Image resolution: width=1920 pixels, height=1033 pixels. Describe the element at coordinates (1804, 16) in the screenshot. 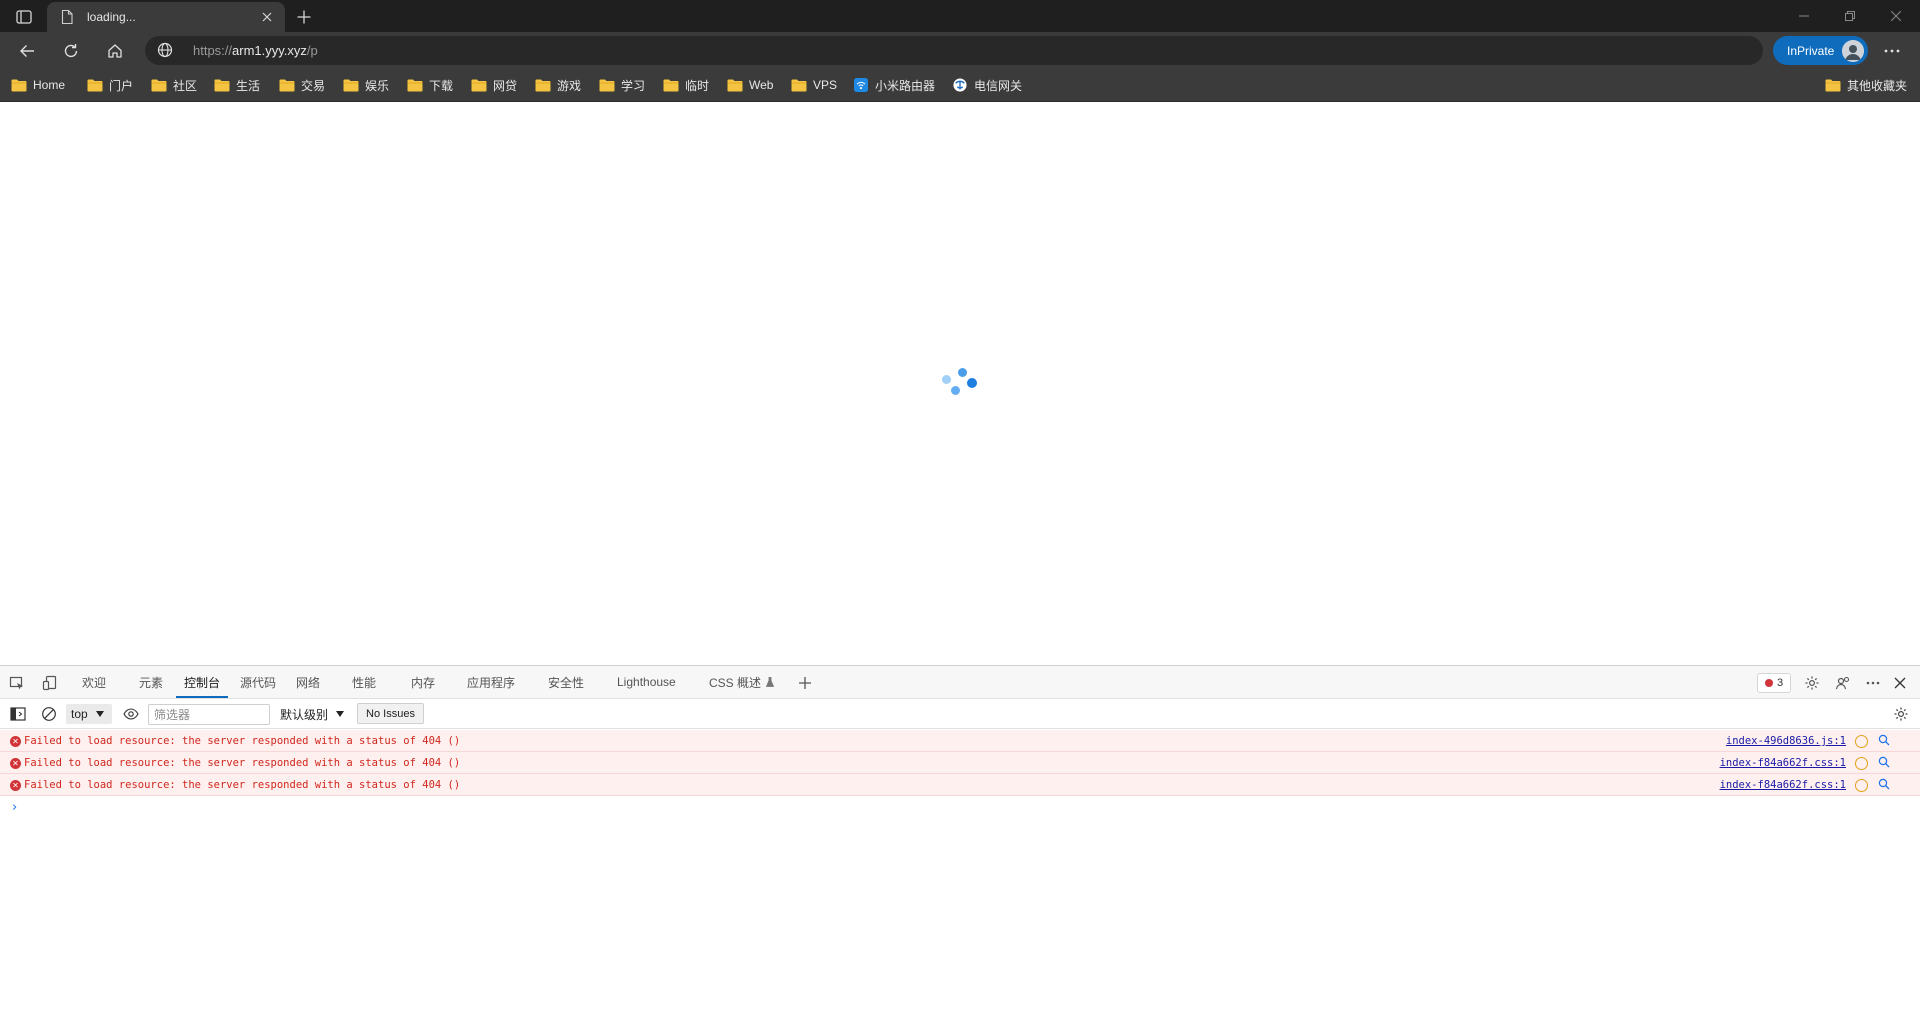

I see `minimize-button` at that location.